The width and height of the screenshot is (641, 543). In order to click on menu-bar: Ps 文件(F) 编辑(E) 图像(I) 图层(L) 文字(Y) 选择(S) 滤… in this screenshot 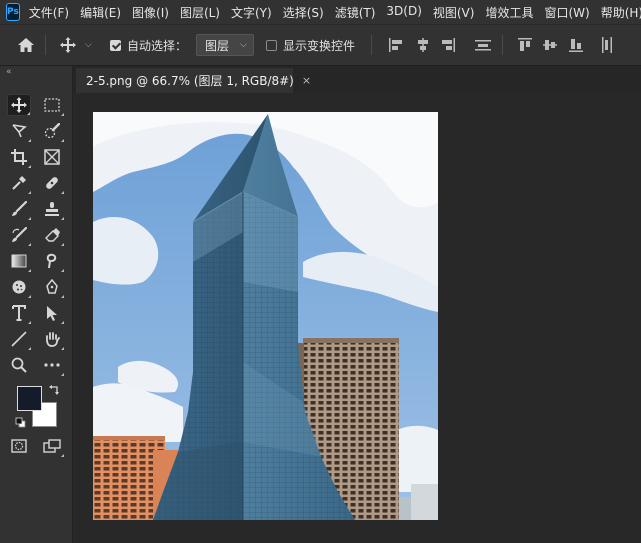, I will do `click(320, 12)`.